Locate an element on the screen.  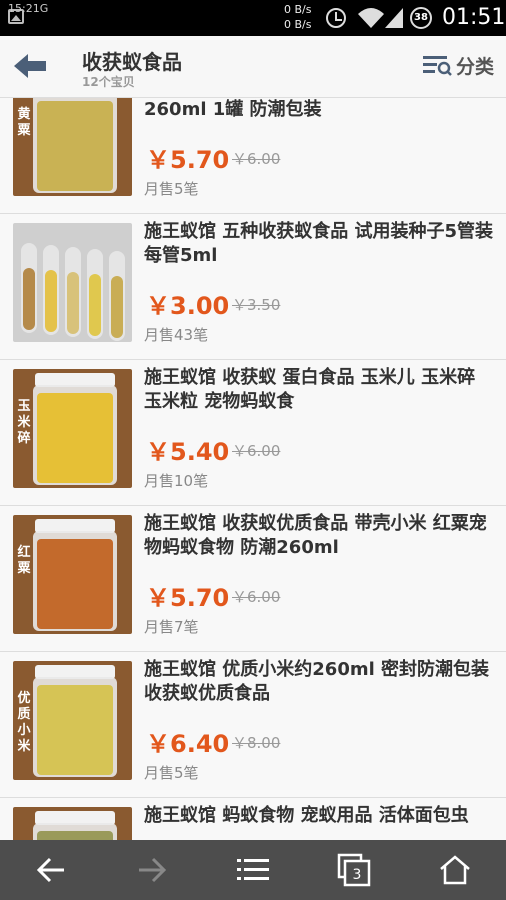
product-price: ￥6.40 is located at coordinates (188, 744).